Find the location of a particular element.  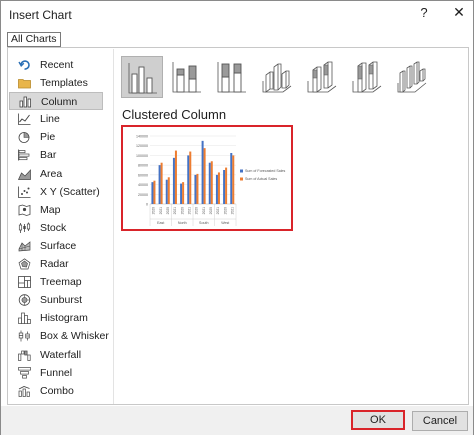

sidebar-item-box-whisker: Box & Whisker is located at coordinates (59, 336).